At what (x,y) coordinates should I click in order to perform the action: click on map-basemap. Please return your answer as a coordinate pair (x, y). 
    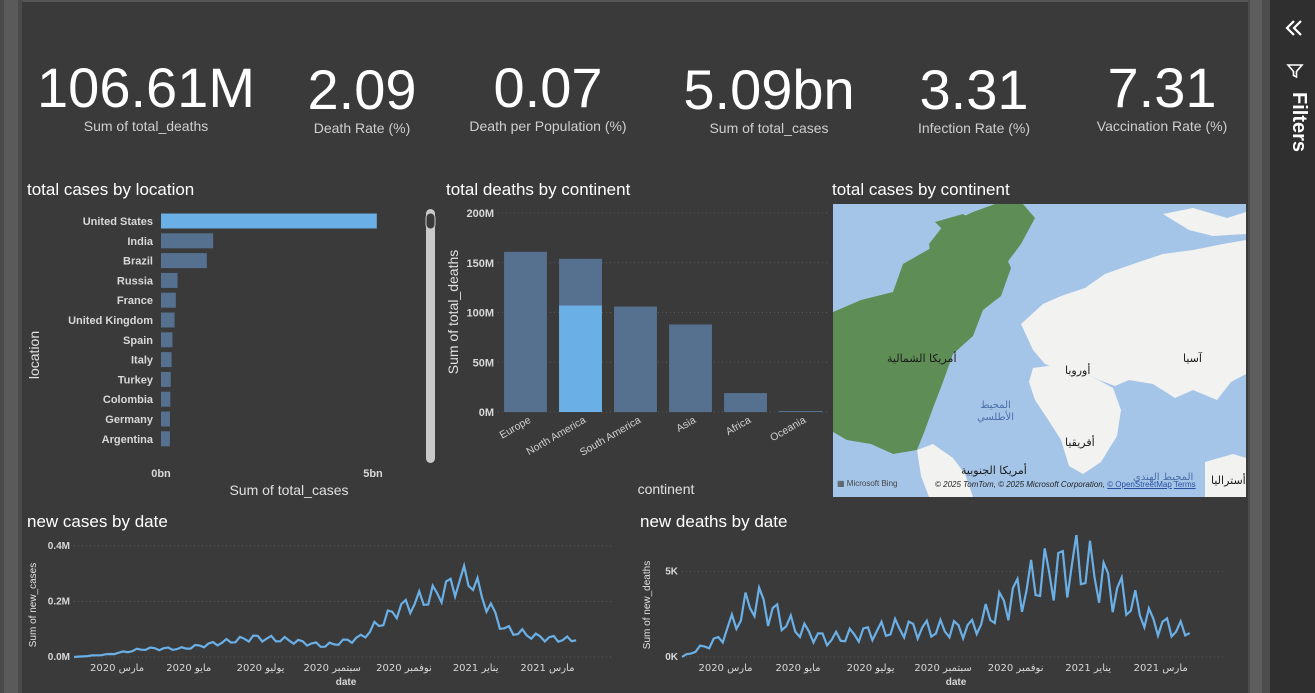
    Looking at the image, I should click on (1039, 350).